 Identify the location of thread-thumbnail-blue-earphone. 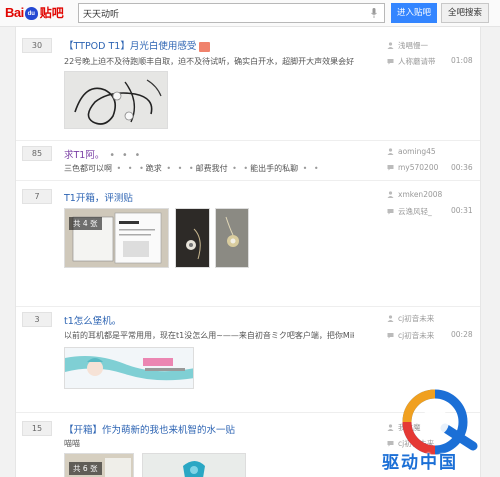
(194, 465).